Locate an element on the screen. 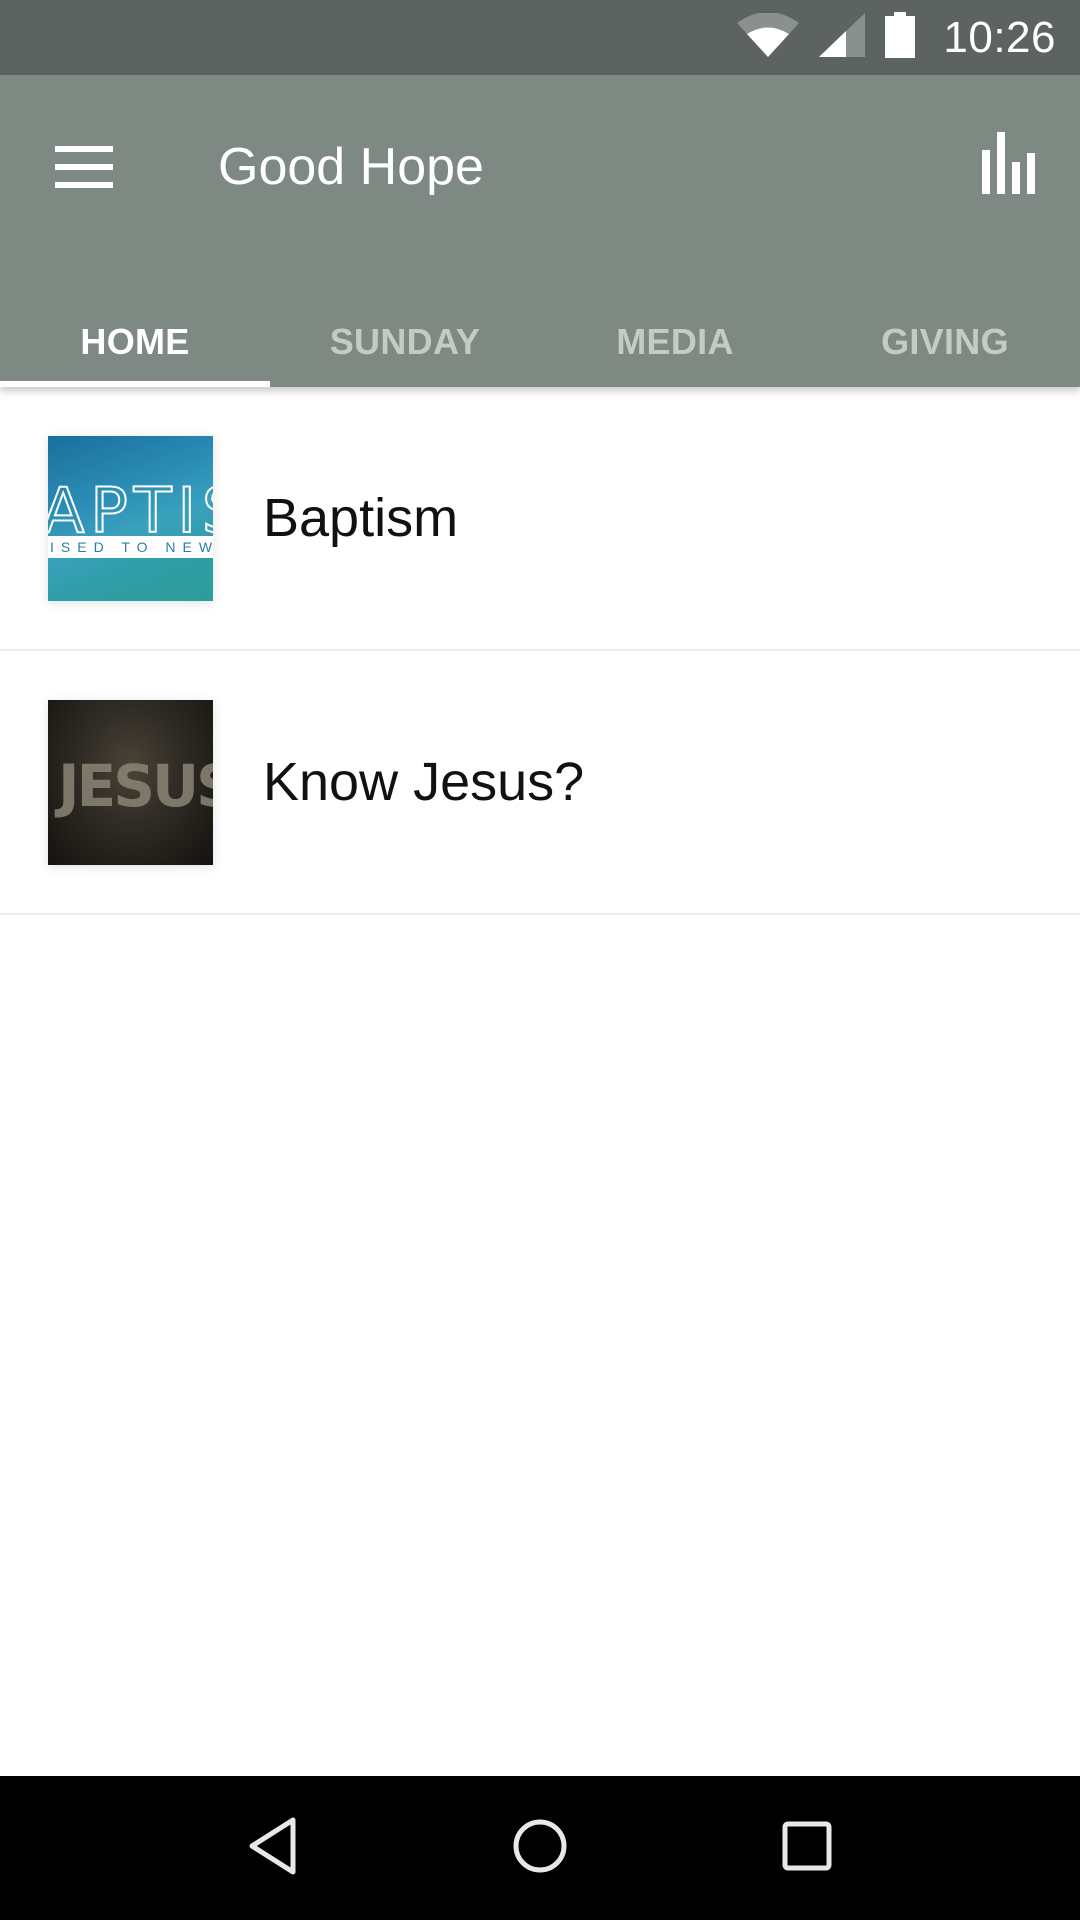  list-item-know-jesus: JESUS Know Jesus? is located at coordinates (540, 783).